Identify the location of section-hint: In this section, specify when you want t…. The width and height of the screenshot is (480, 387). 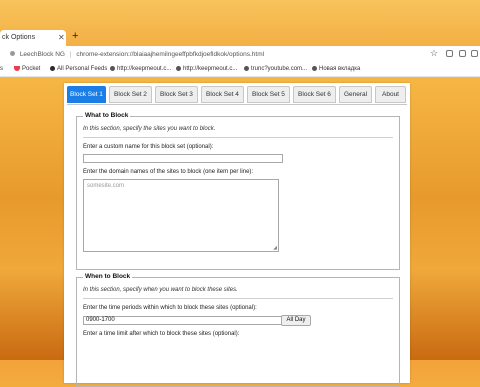
(160, 290).